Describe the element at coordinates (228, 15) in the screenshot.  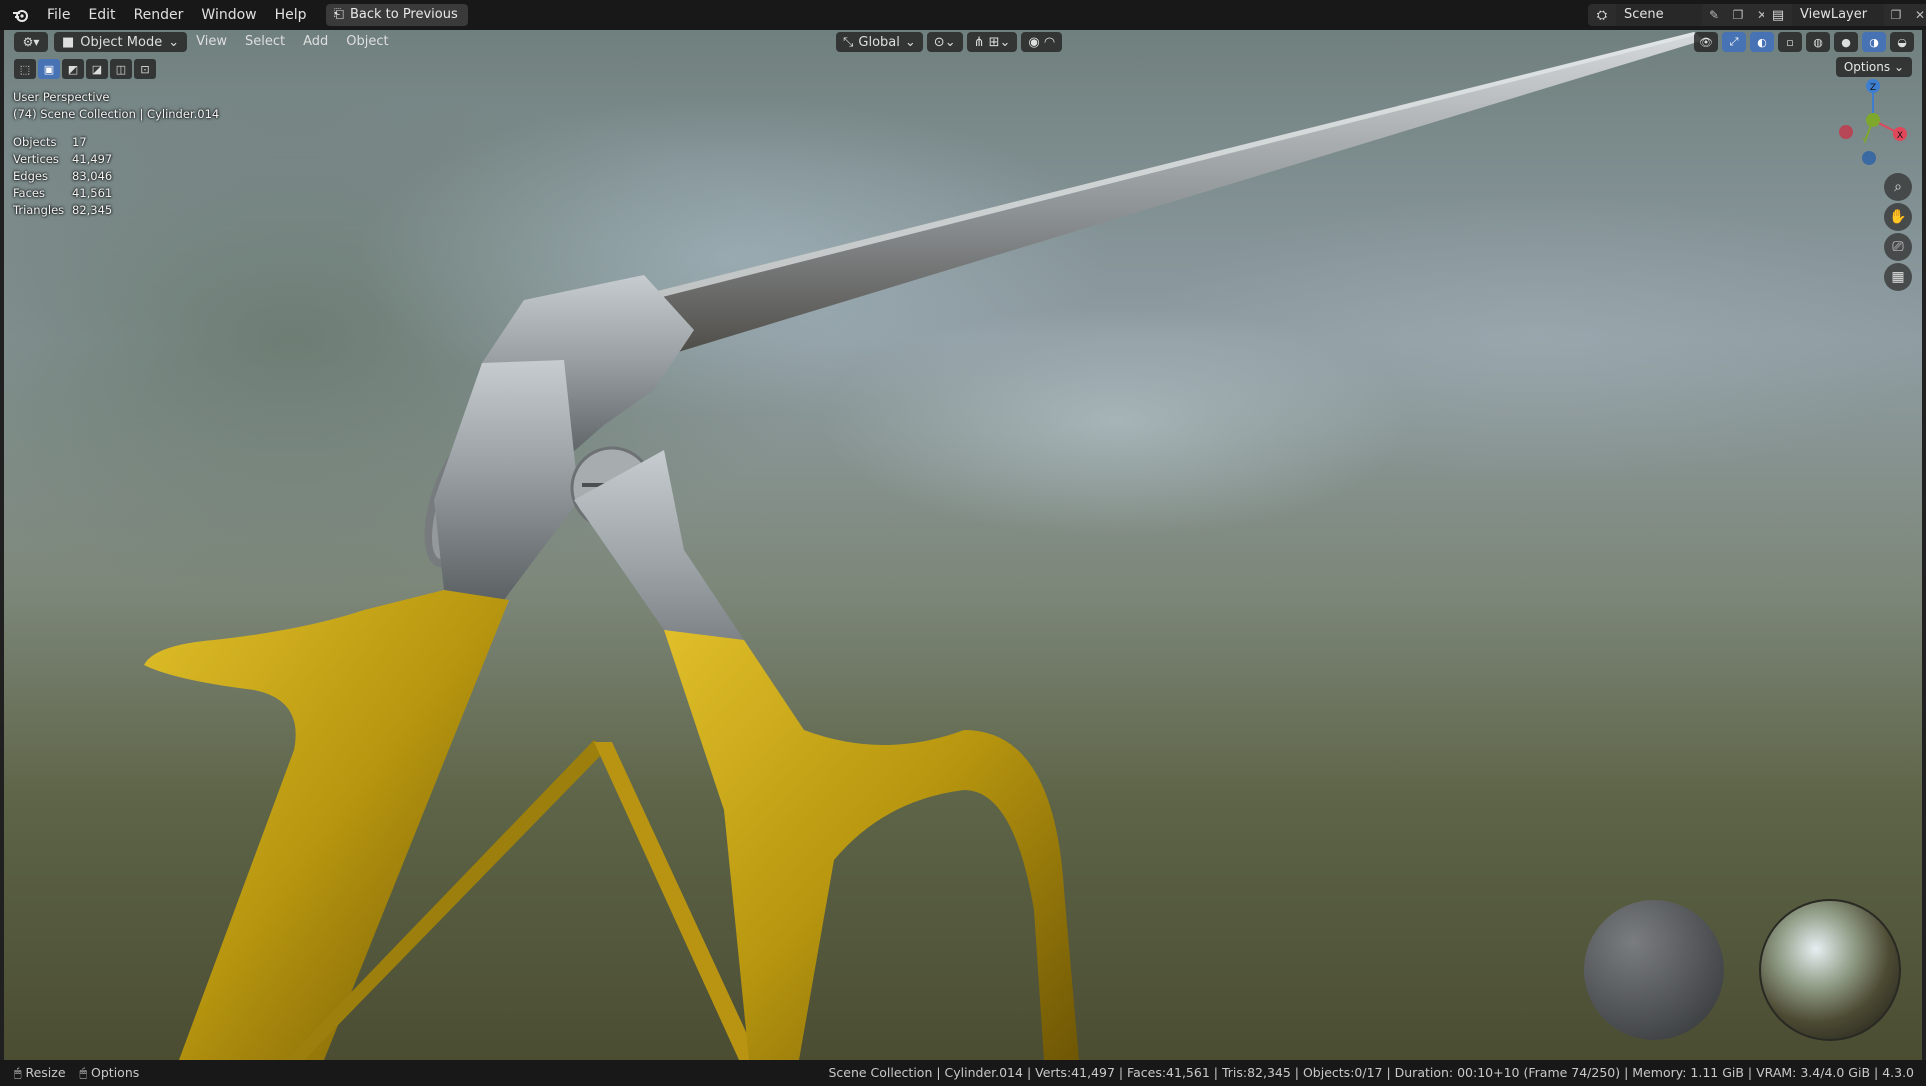
I see `menu-window: Window` at that location.